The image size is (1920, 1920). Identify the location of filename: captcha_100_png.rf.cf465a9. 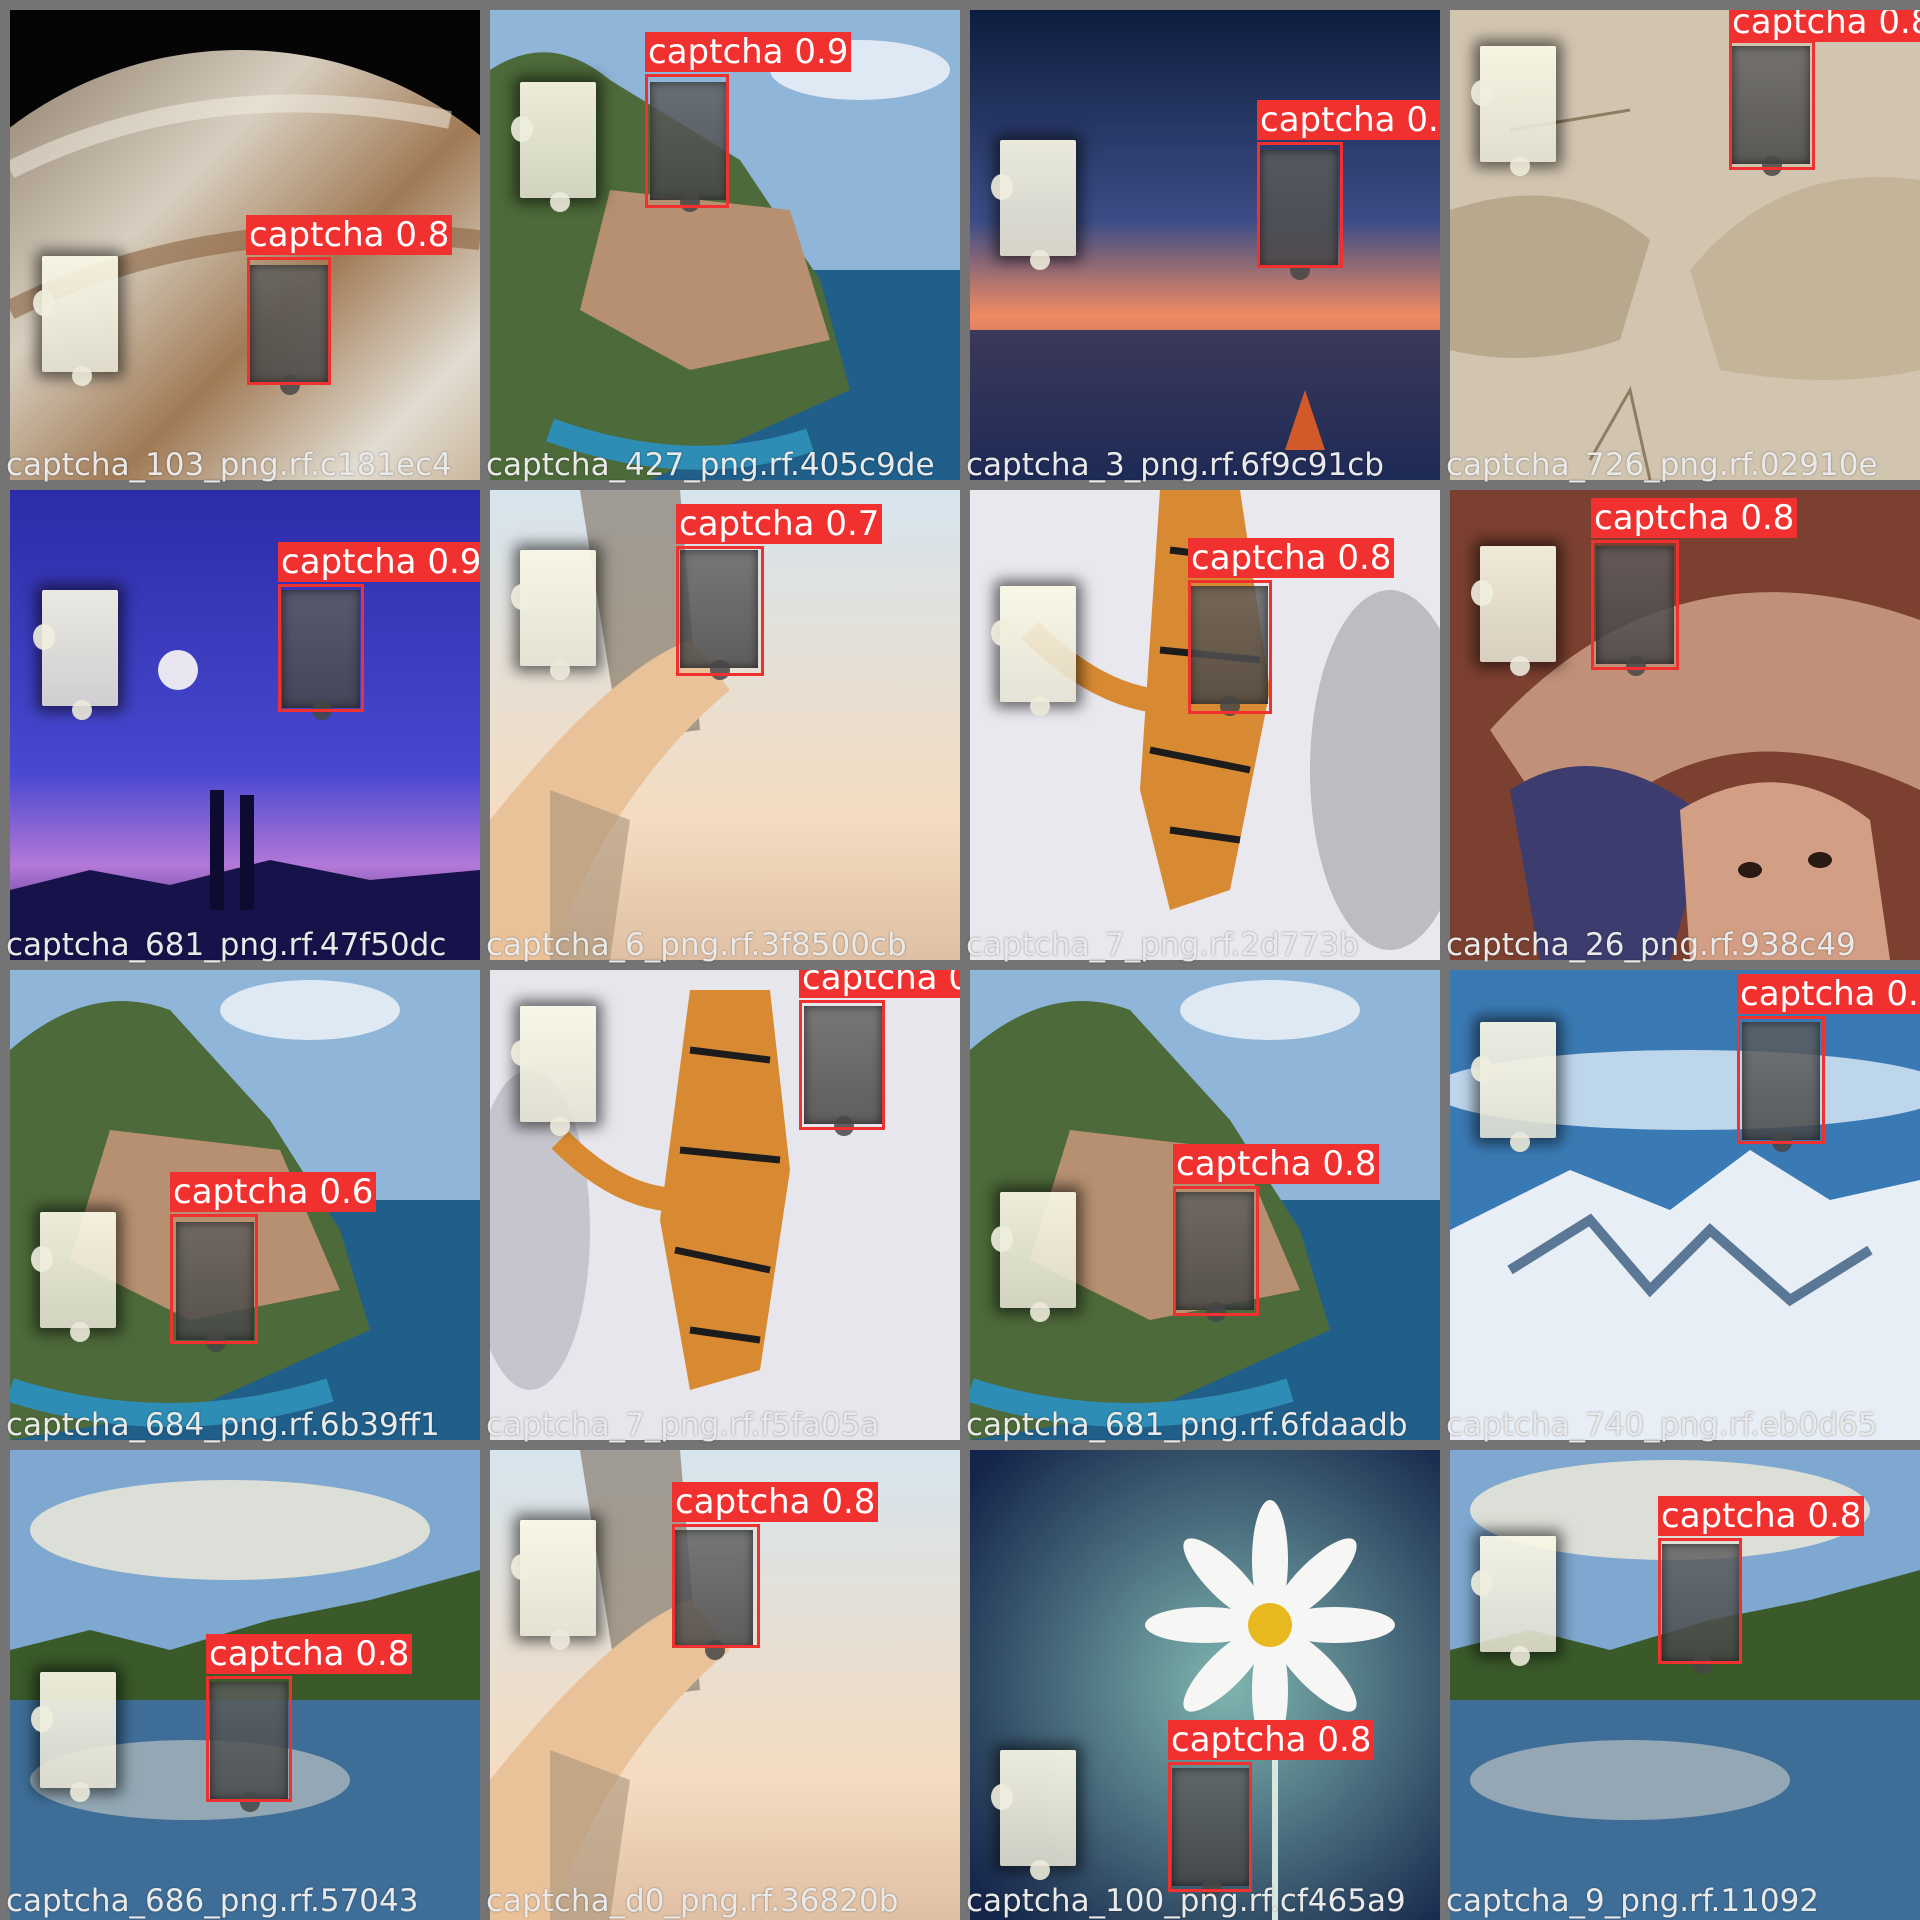
(1186, 1901).